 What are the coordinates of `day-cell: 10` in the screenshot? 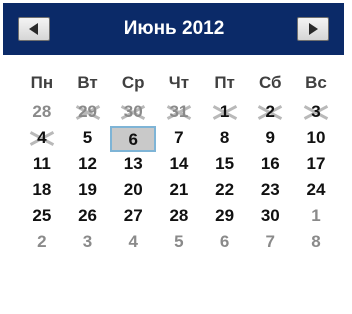 It's located at (316, 139).